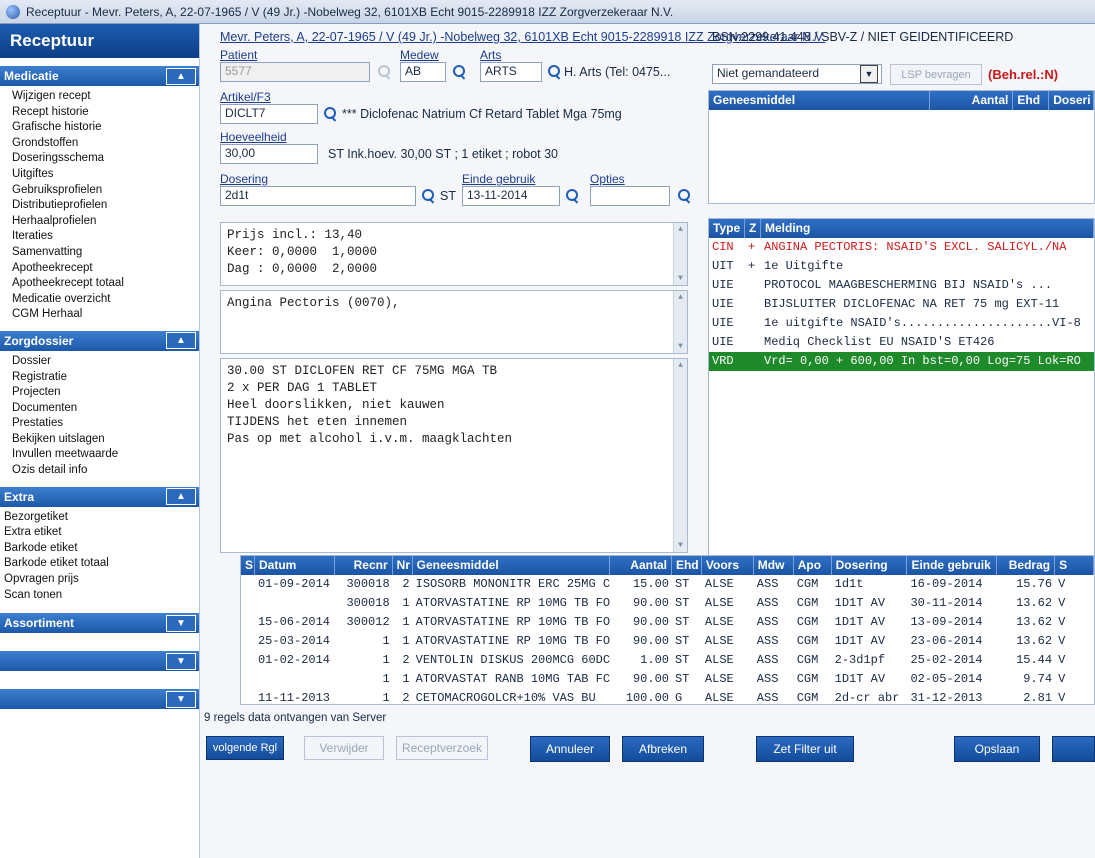  What do you see at coordinates (1074, 565) in the screenshot?
I see `col-s2: S` at bounding box center [1074, 565].